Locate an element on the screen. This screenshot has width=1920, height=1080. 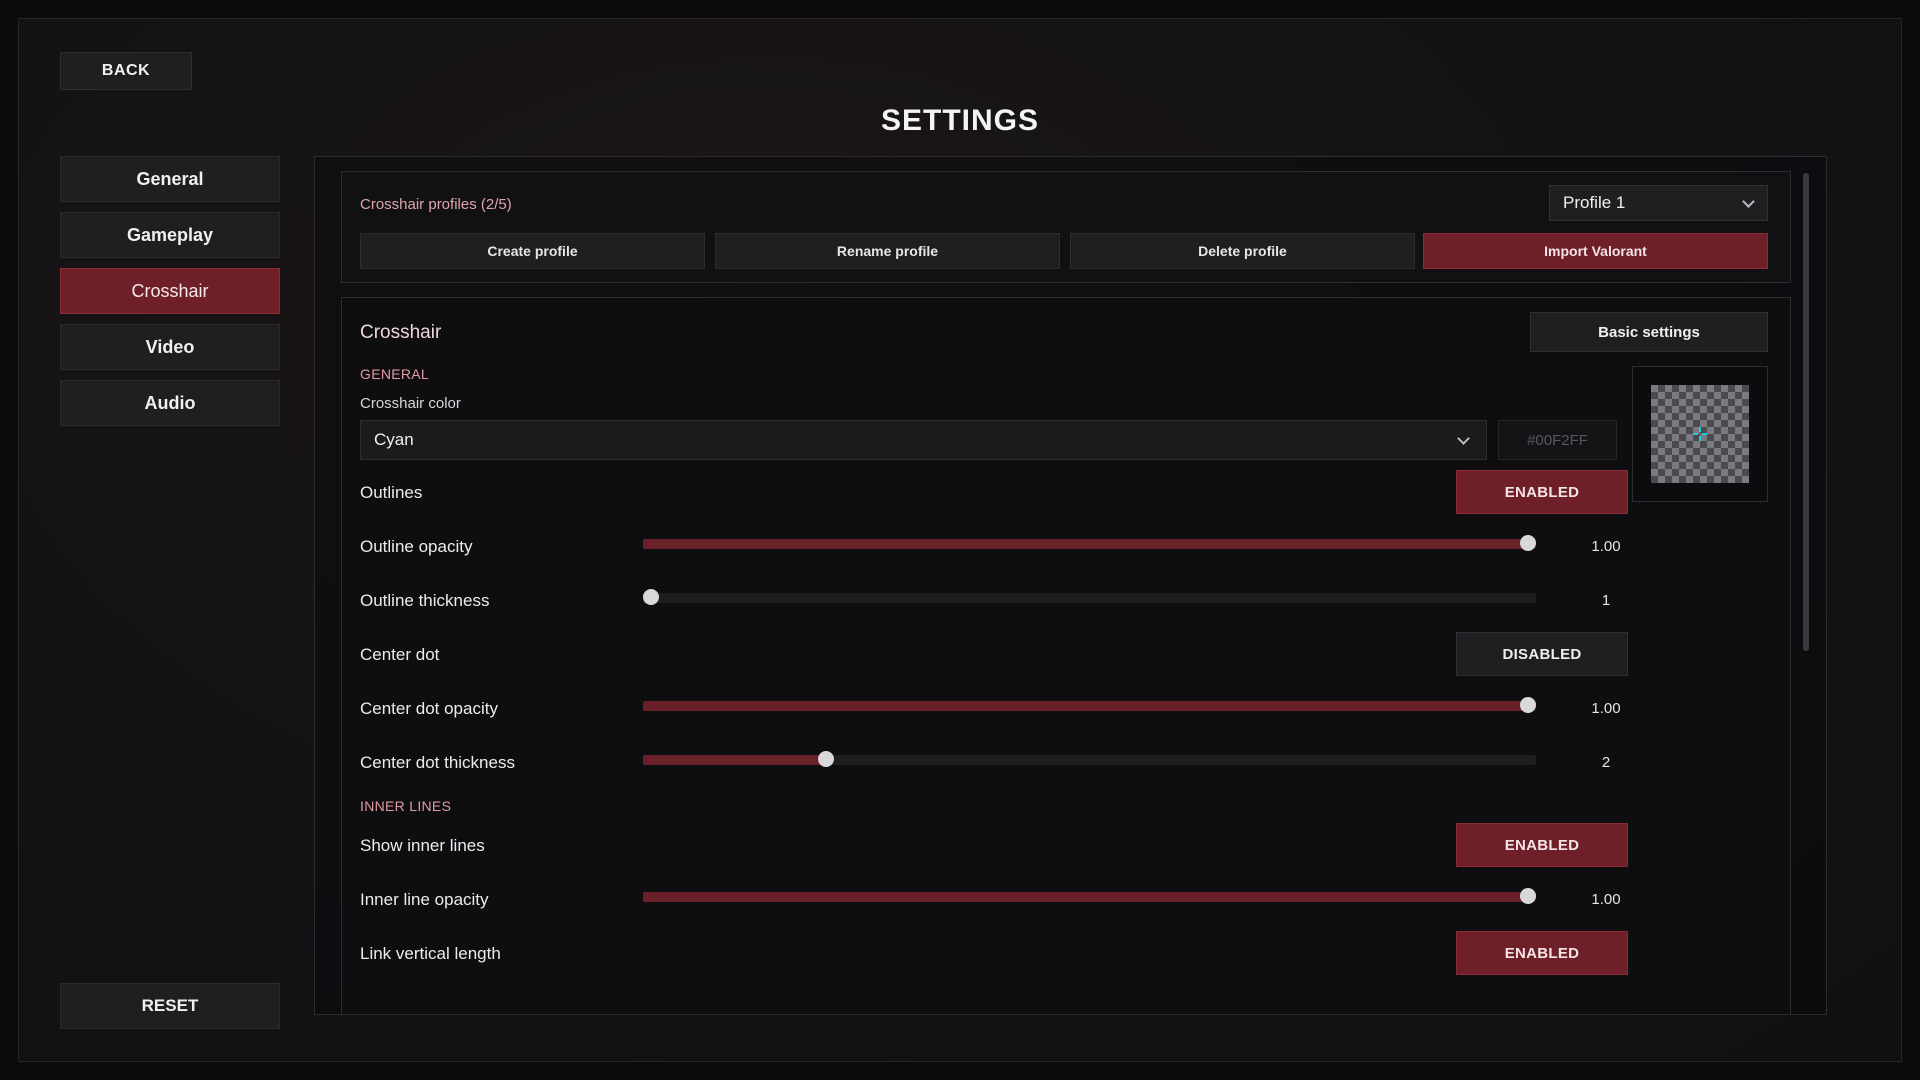
section-title: Crosshair is located at coordinates (401, 332).